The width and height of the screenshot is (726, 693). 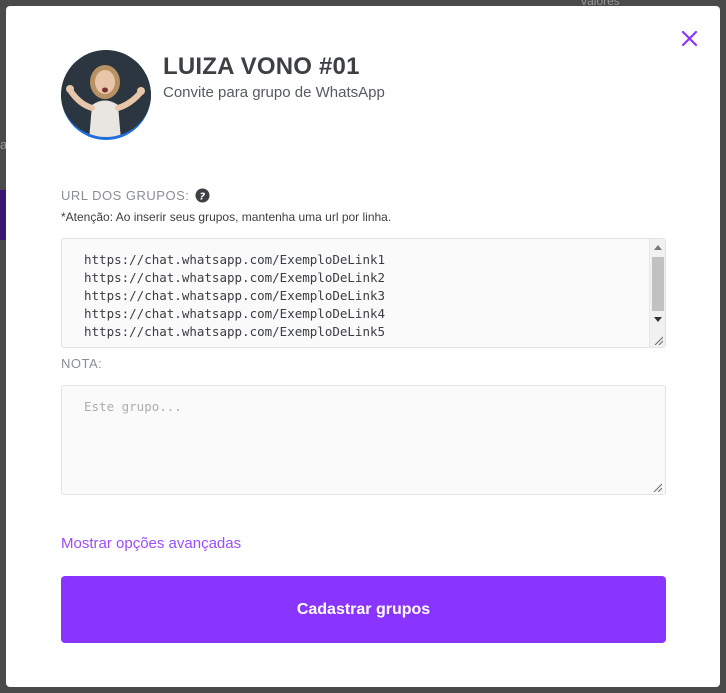 What do you see at coordinates (151, 543) in the screenshot?
I see `advanced-options-link: Mostrar opções avançadas` at bounding box center [151, 543].